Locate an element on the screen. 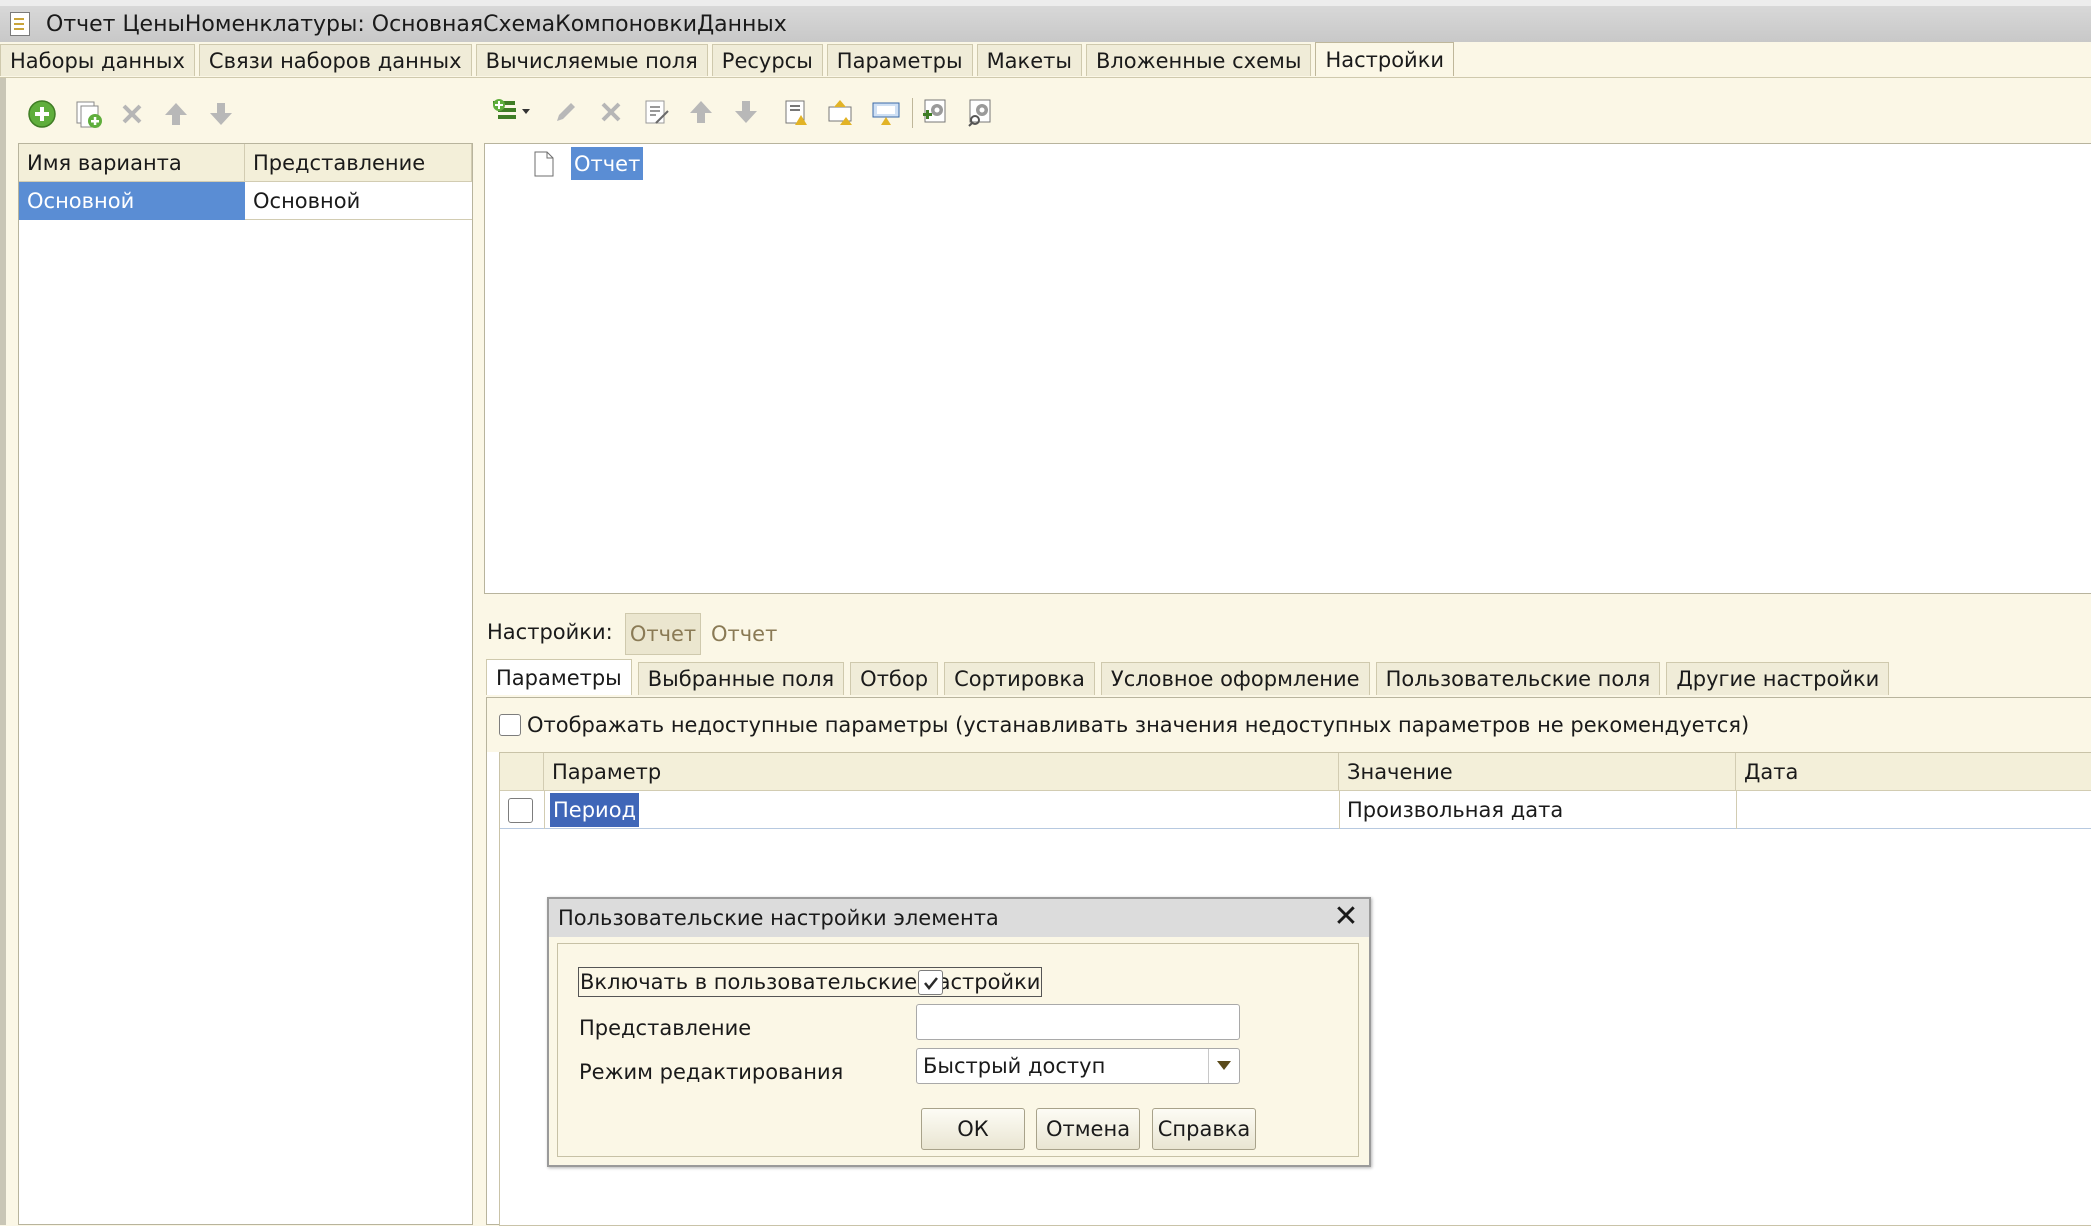 Image resolution: width=2091 pixels, height=1226 pixels. include-checkbox is located at coordinates (930, 982).